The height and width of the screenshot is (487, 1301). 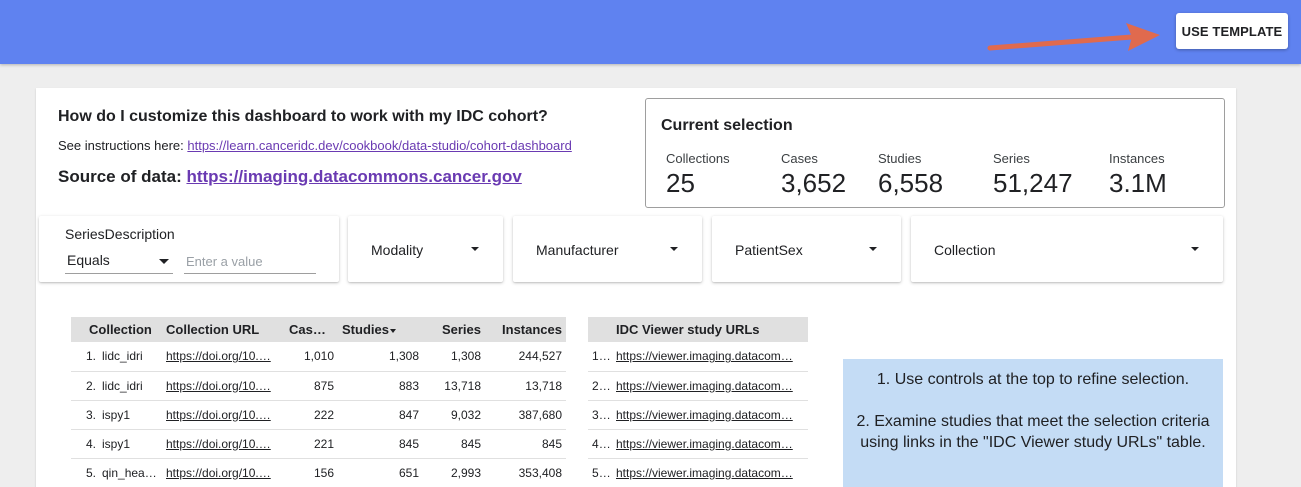 I want to click on column-header-studies-label: Studies, so click(x=365, y=329).